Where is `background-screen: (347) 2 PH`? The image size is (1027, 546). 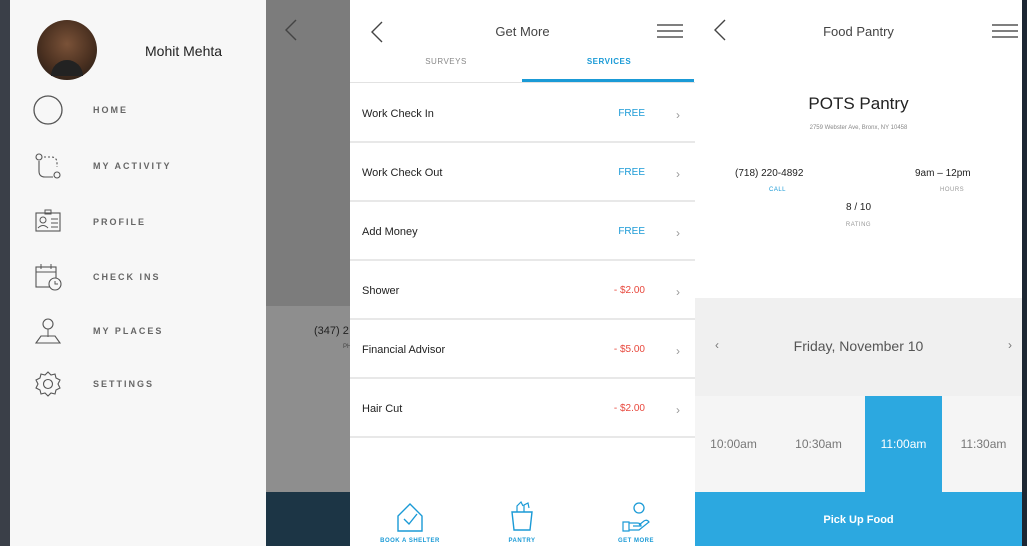 background-screen: (347) 2 PH is located at coordinates (311, 273).